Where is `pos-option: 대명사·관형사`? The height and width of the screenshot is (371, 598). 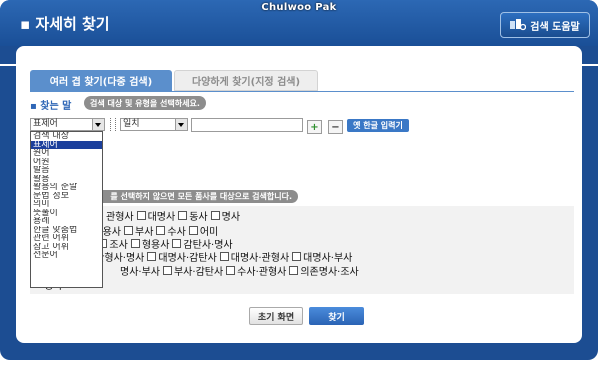
pos-option: 대명사·관형사 is located at coordinates (253, 256).